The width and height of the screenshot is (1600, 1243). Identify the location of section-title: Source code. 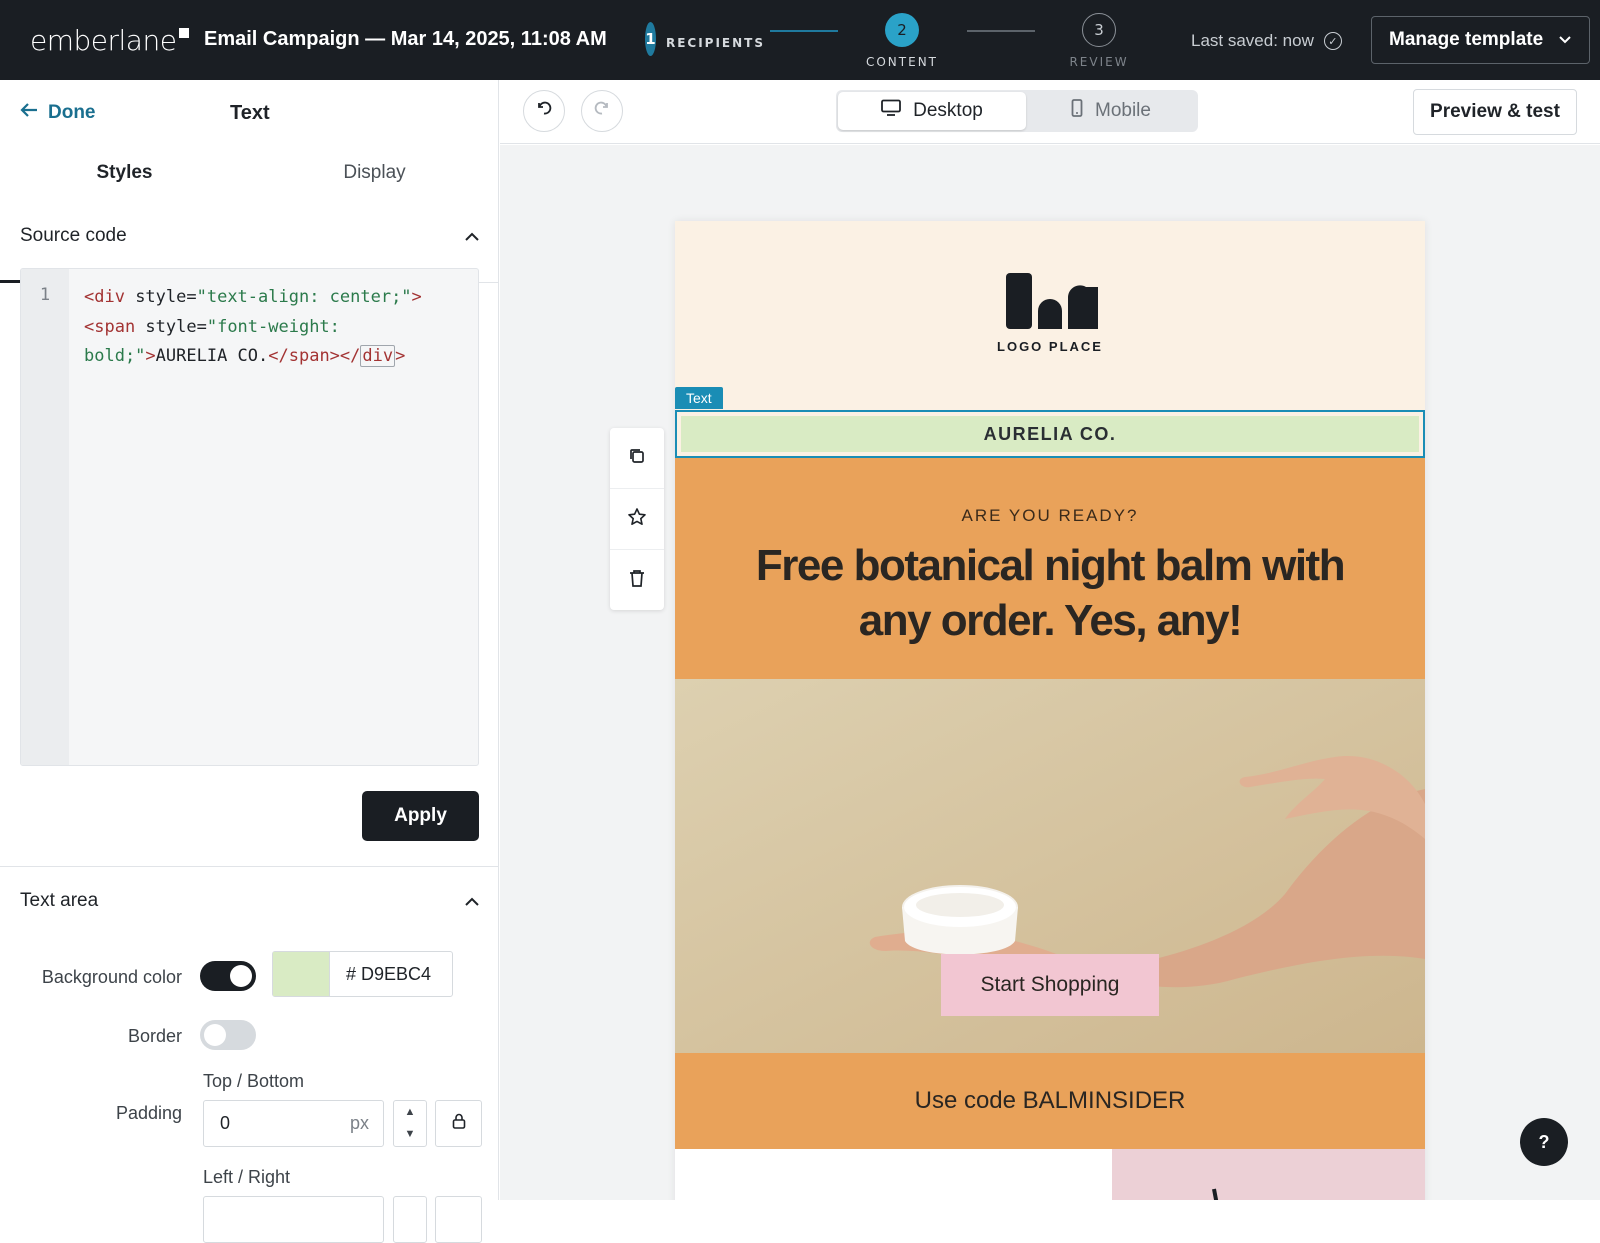
(73, 235).